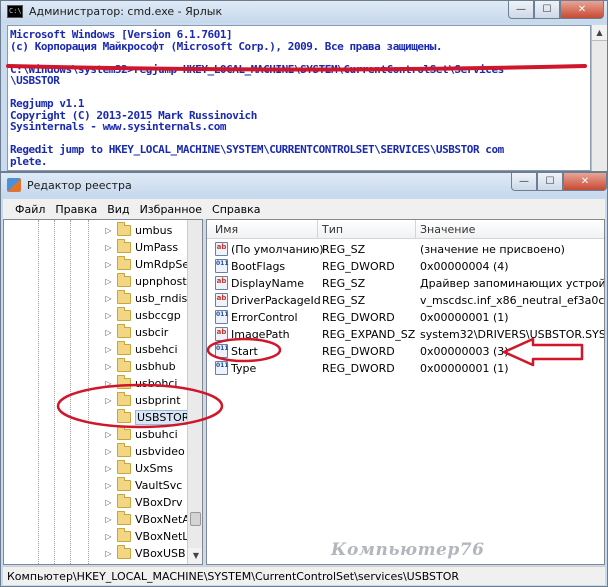 The image size is (608, 587). I want to click on scroll-down-arrow-icon: ▼, so click(195, 556).